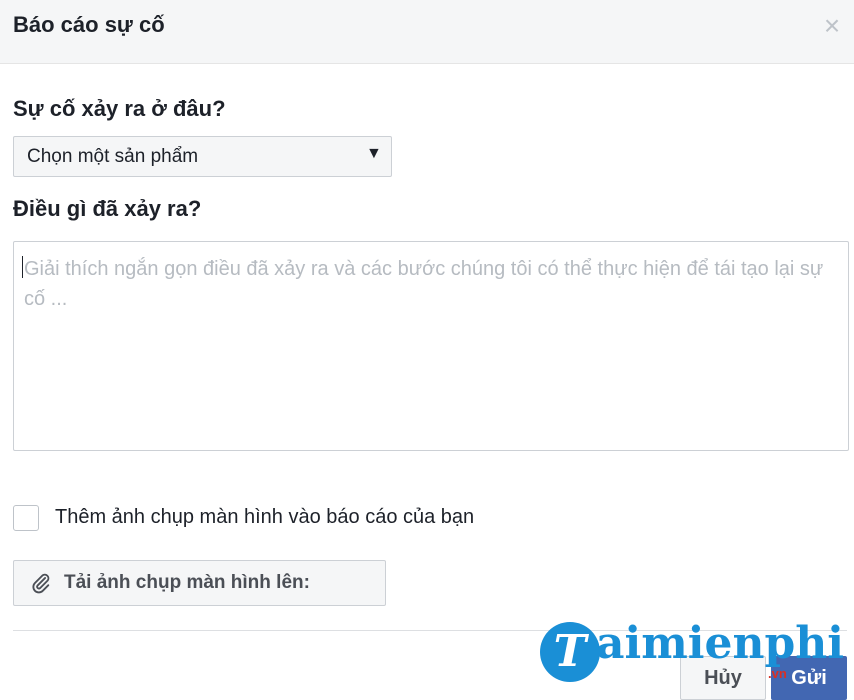 This screenshot has height=700, width=854. What do you see at coordinates (26, 518) in the screenshot?
I see `add-screenshot-checkbox` at bounding box center [26, 518].